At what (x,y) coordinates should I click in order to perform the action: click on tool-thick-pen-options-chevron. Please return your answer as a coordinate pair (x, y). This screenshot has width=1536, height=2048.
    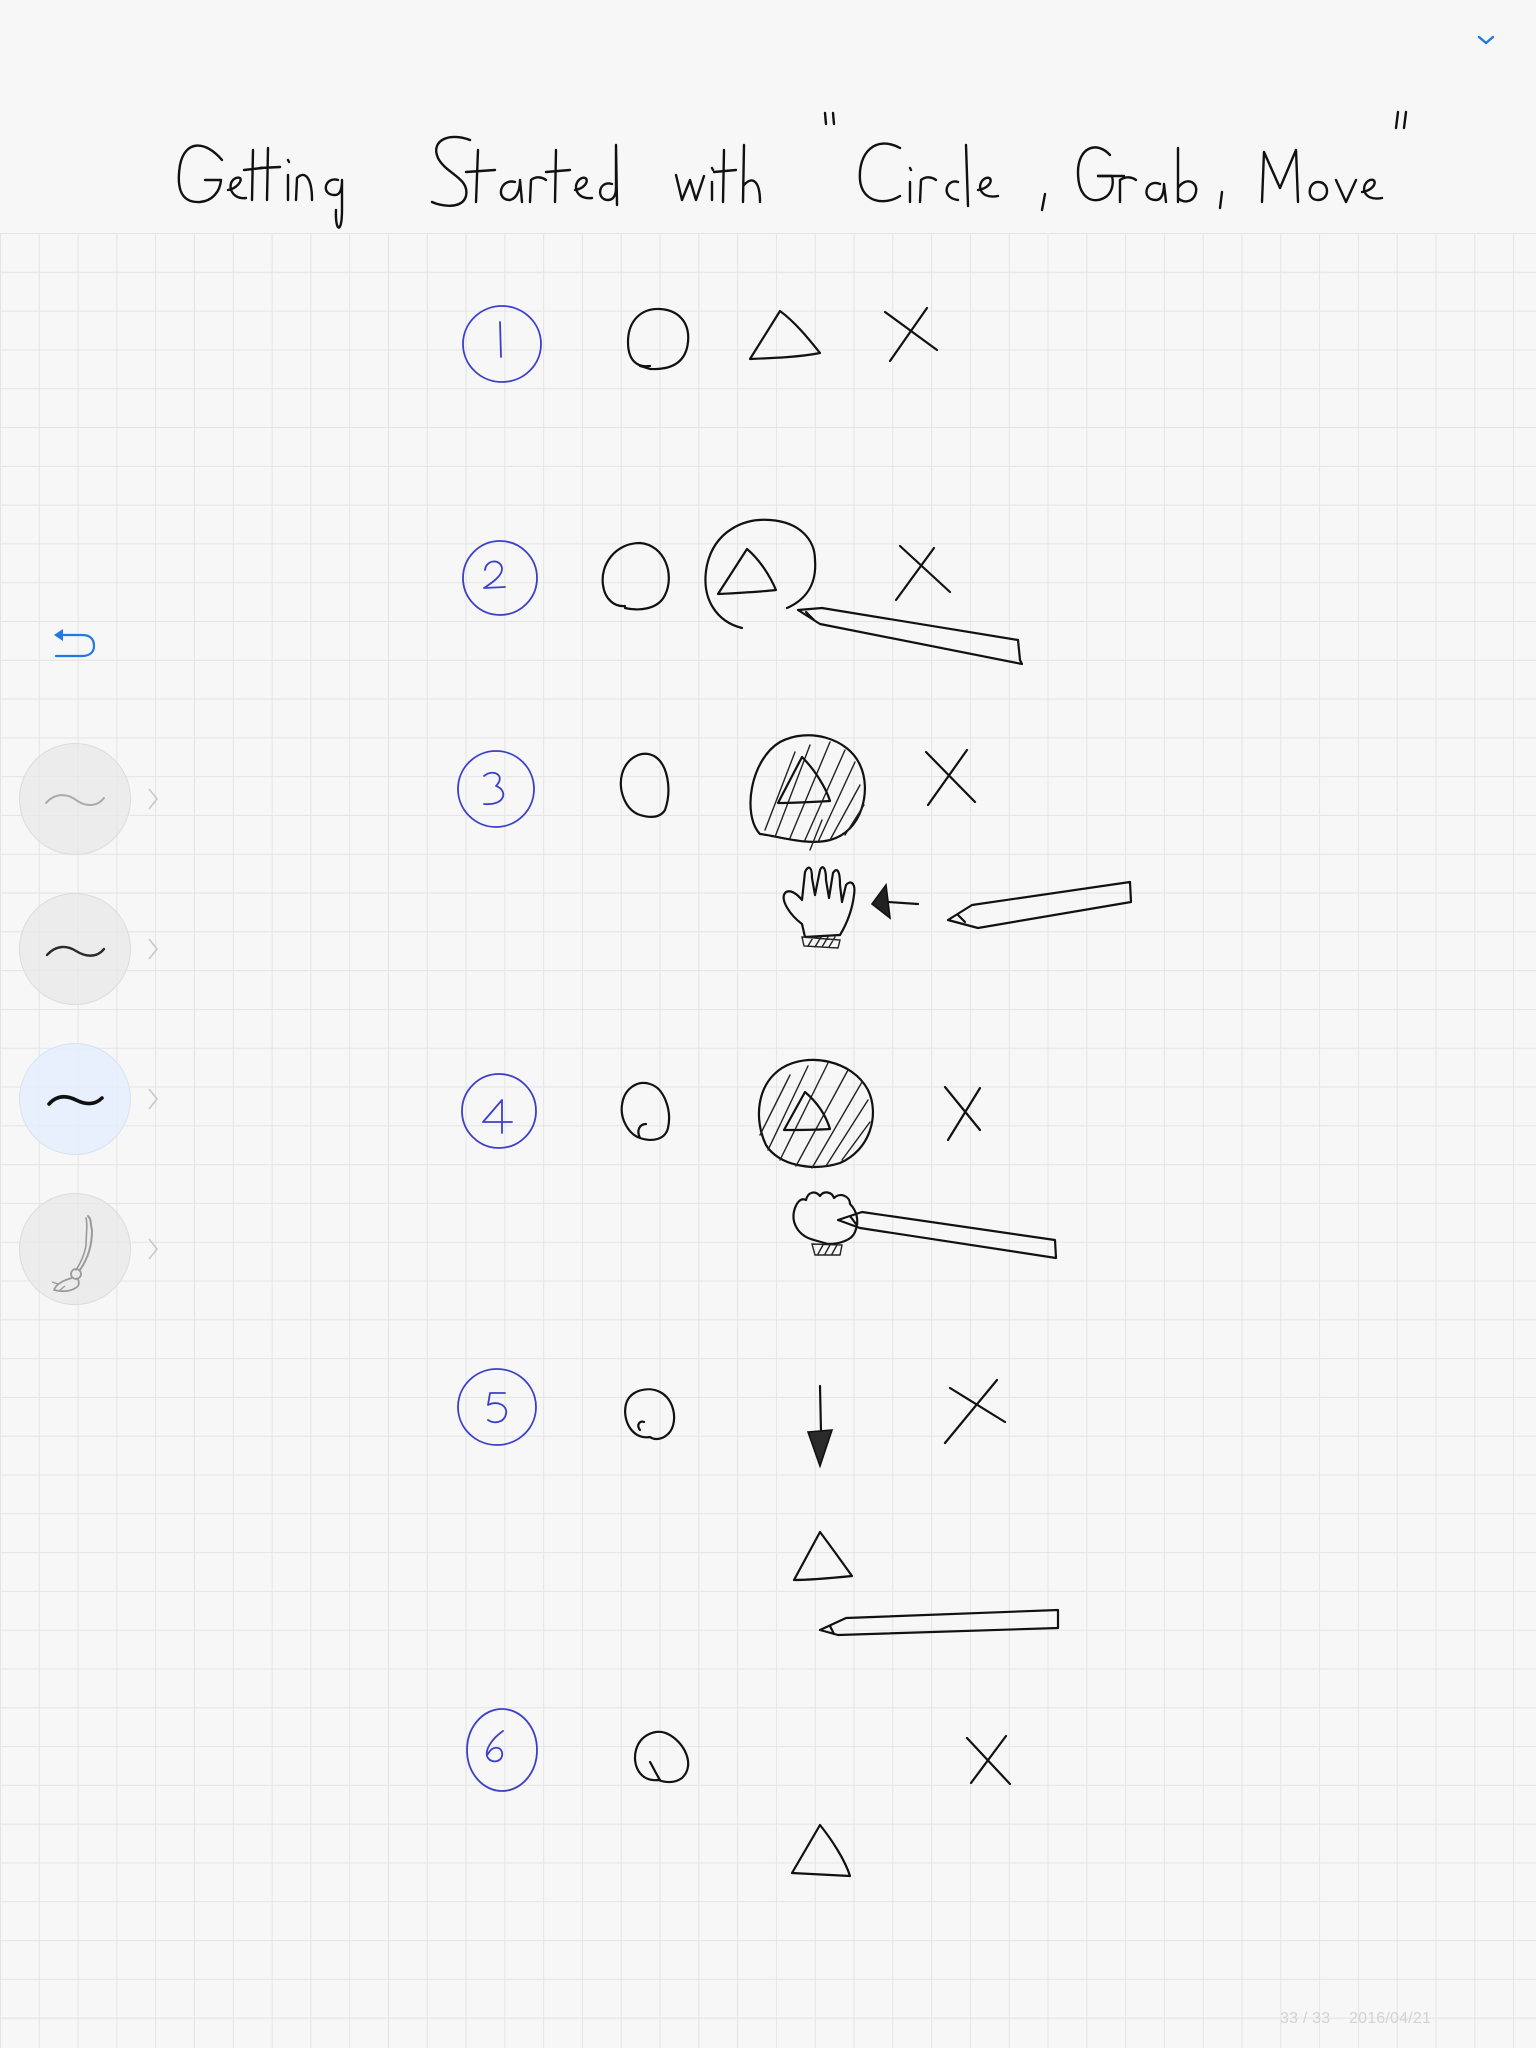
    Looking at the image, I should click on (153, 1099).